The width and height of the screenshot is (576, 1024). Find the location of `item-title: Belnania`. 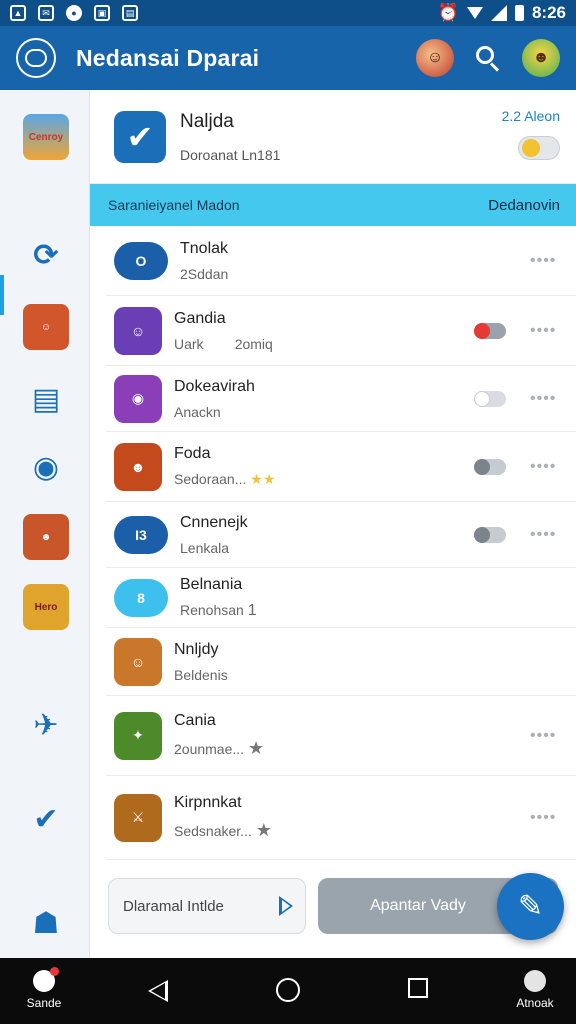

item-title: Belnania is located at coordinates (211, 584).